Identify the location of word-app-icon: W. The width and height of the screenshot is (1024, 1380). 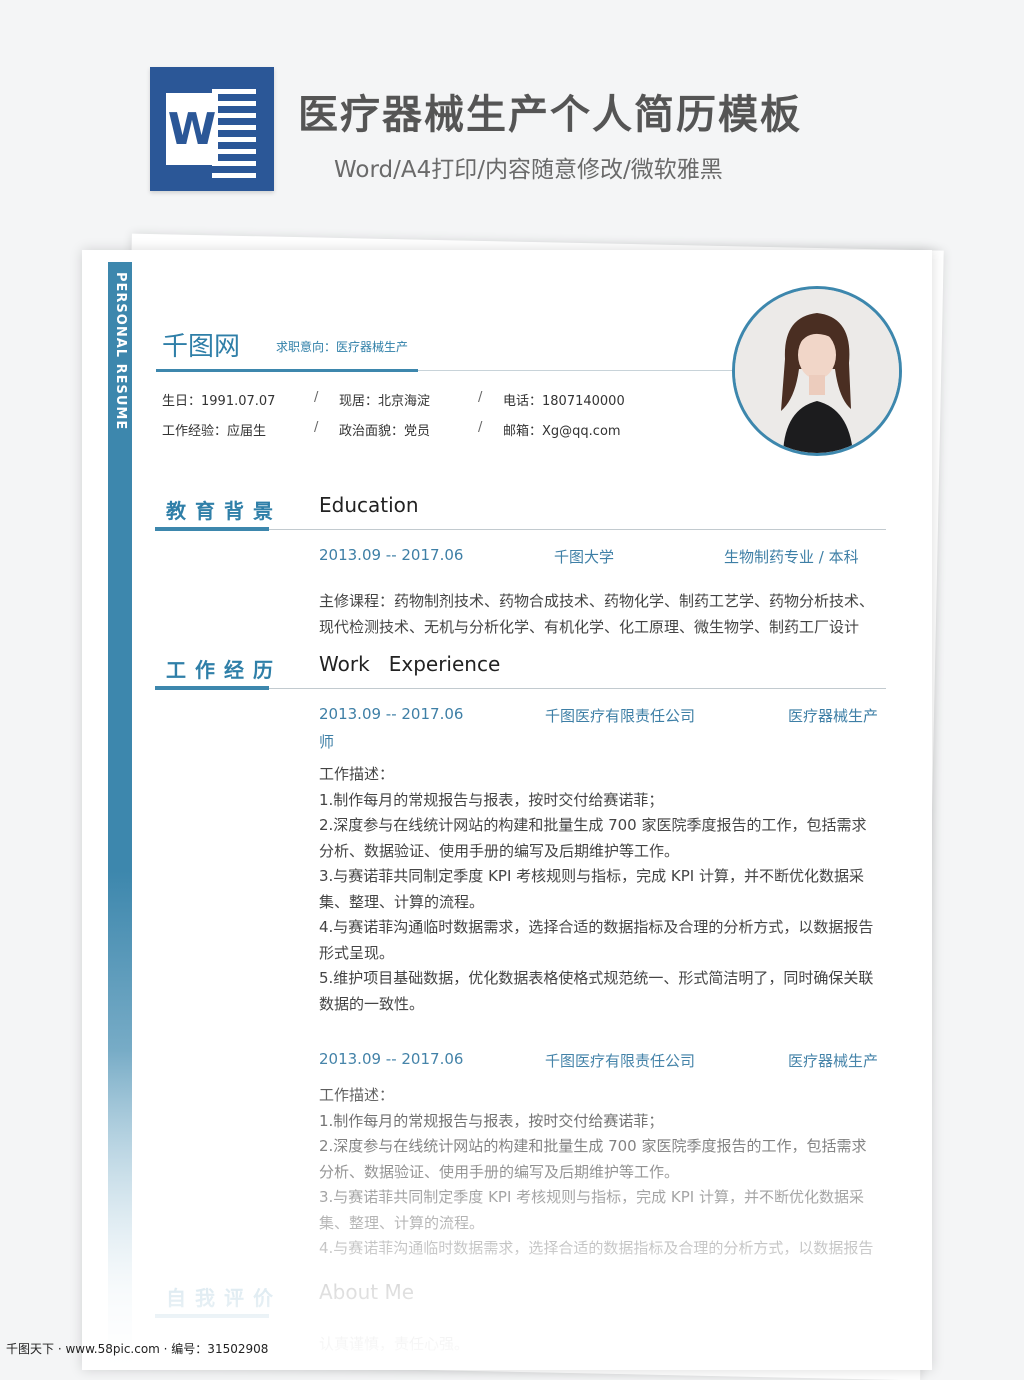
(212, 129).